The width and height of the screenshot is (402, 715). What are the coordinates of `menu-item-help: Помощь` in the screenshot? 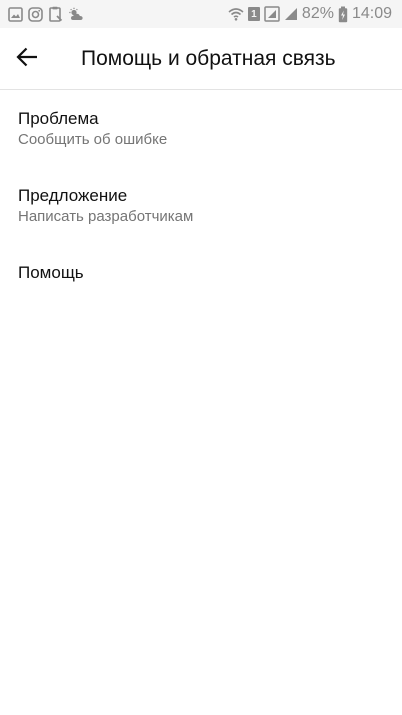 It's located at (201, 274).